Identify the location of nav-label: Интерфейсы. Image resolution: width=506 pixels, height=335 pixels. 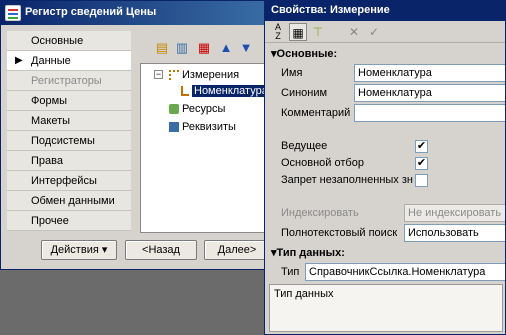
(64, 181).